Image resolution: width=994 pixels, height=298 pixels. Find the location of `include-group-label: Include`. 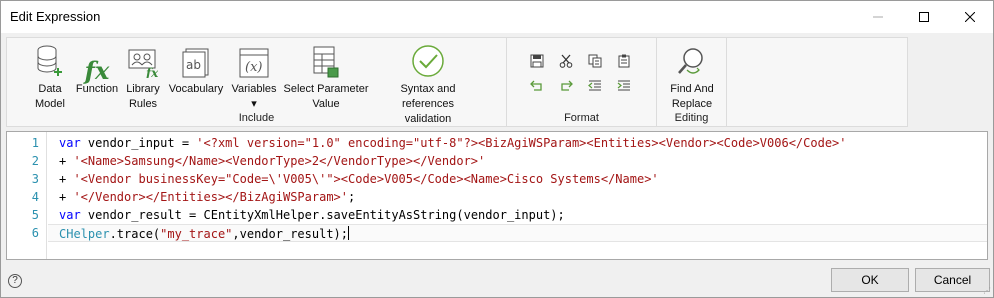

include-group-label: Include is located at coordinates (256, 118).